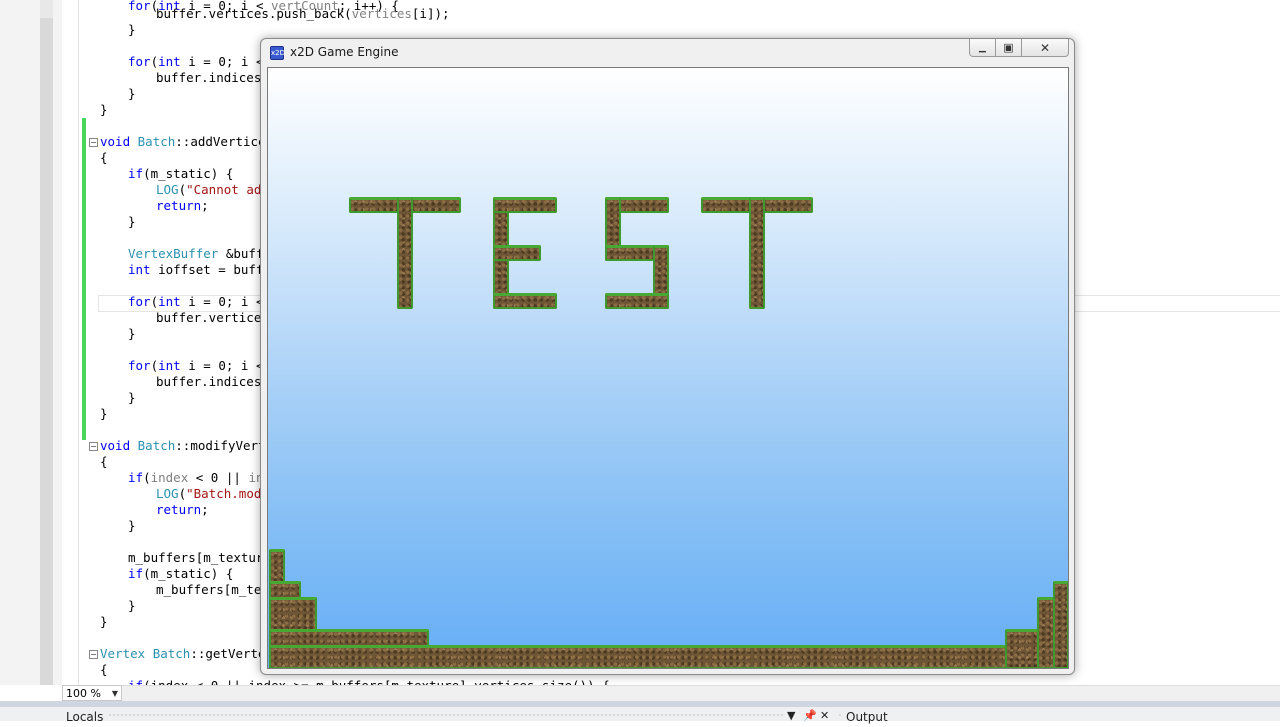  I want to click on vertical-scrollbar-thumb, so click(46, 351).